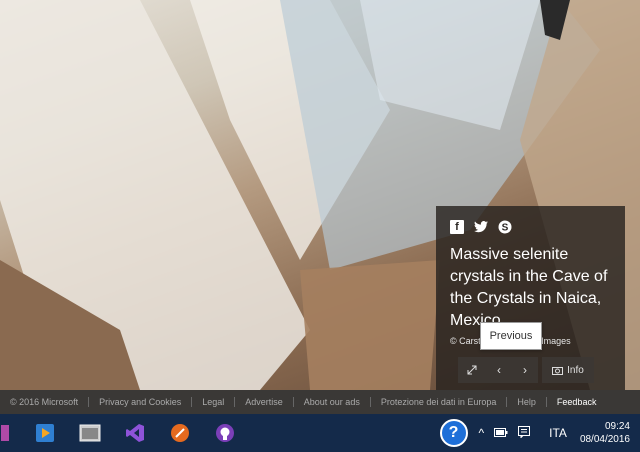 Image resolution: width=640 pixels, height=452 pixels. Describe the element at coordinates (604, 439) in the screenshot. I see `clock-date: 08/04/2016` at that location.